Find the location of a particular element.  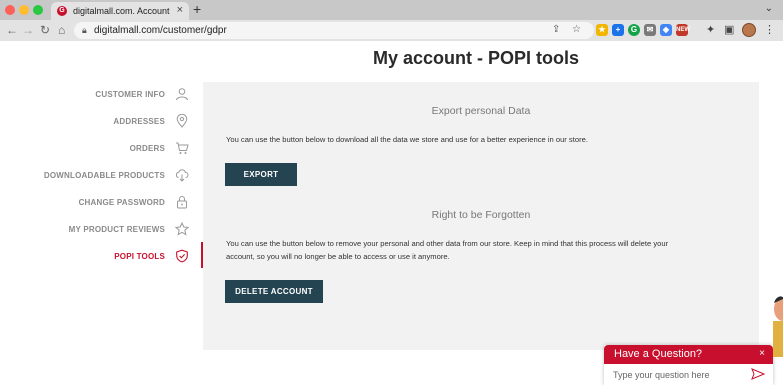

window-zoom-button is located at coordinates (38, 10).